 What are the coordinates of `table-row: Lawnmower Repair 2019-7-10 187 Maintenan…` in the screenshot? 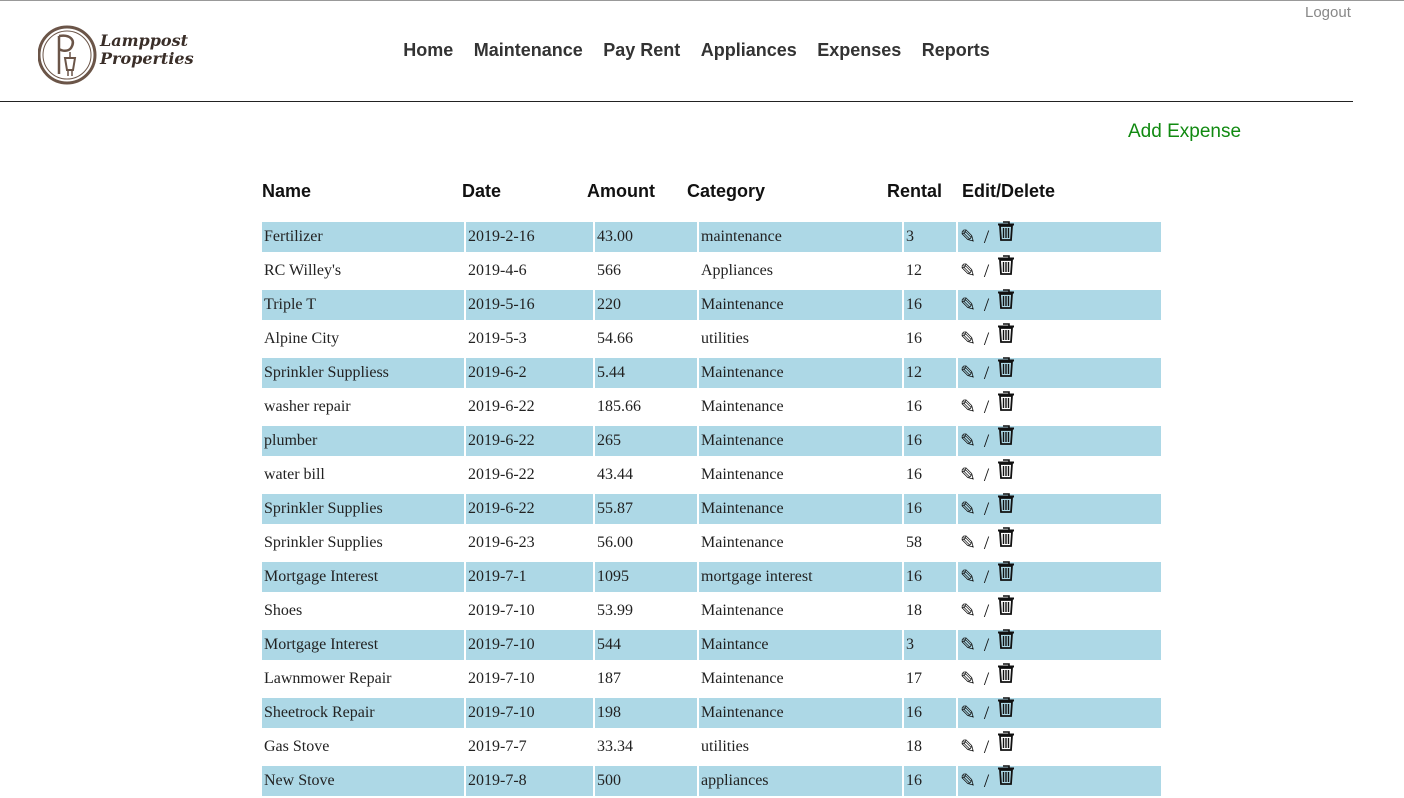 It's located at (712, 679).